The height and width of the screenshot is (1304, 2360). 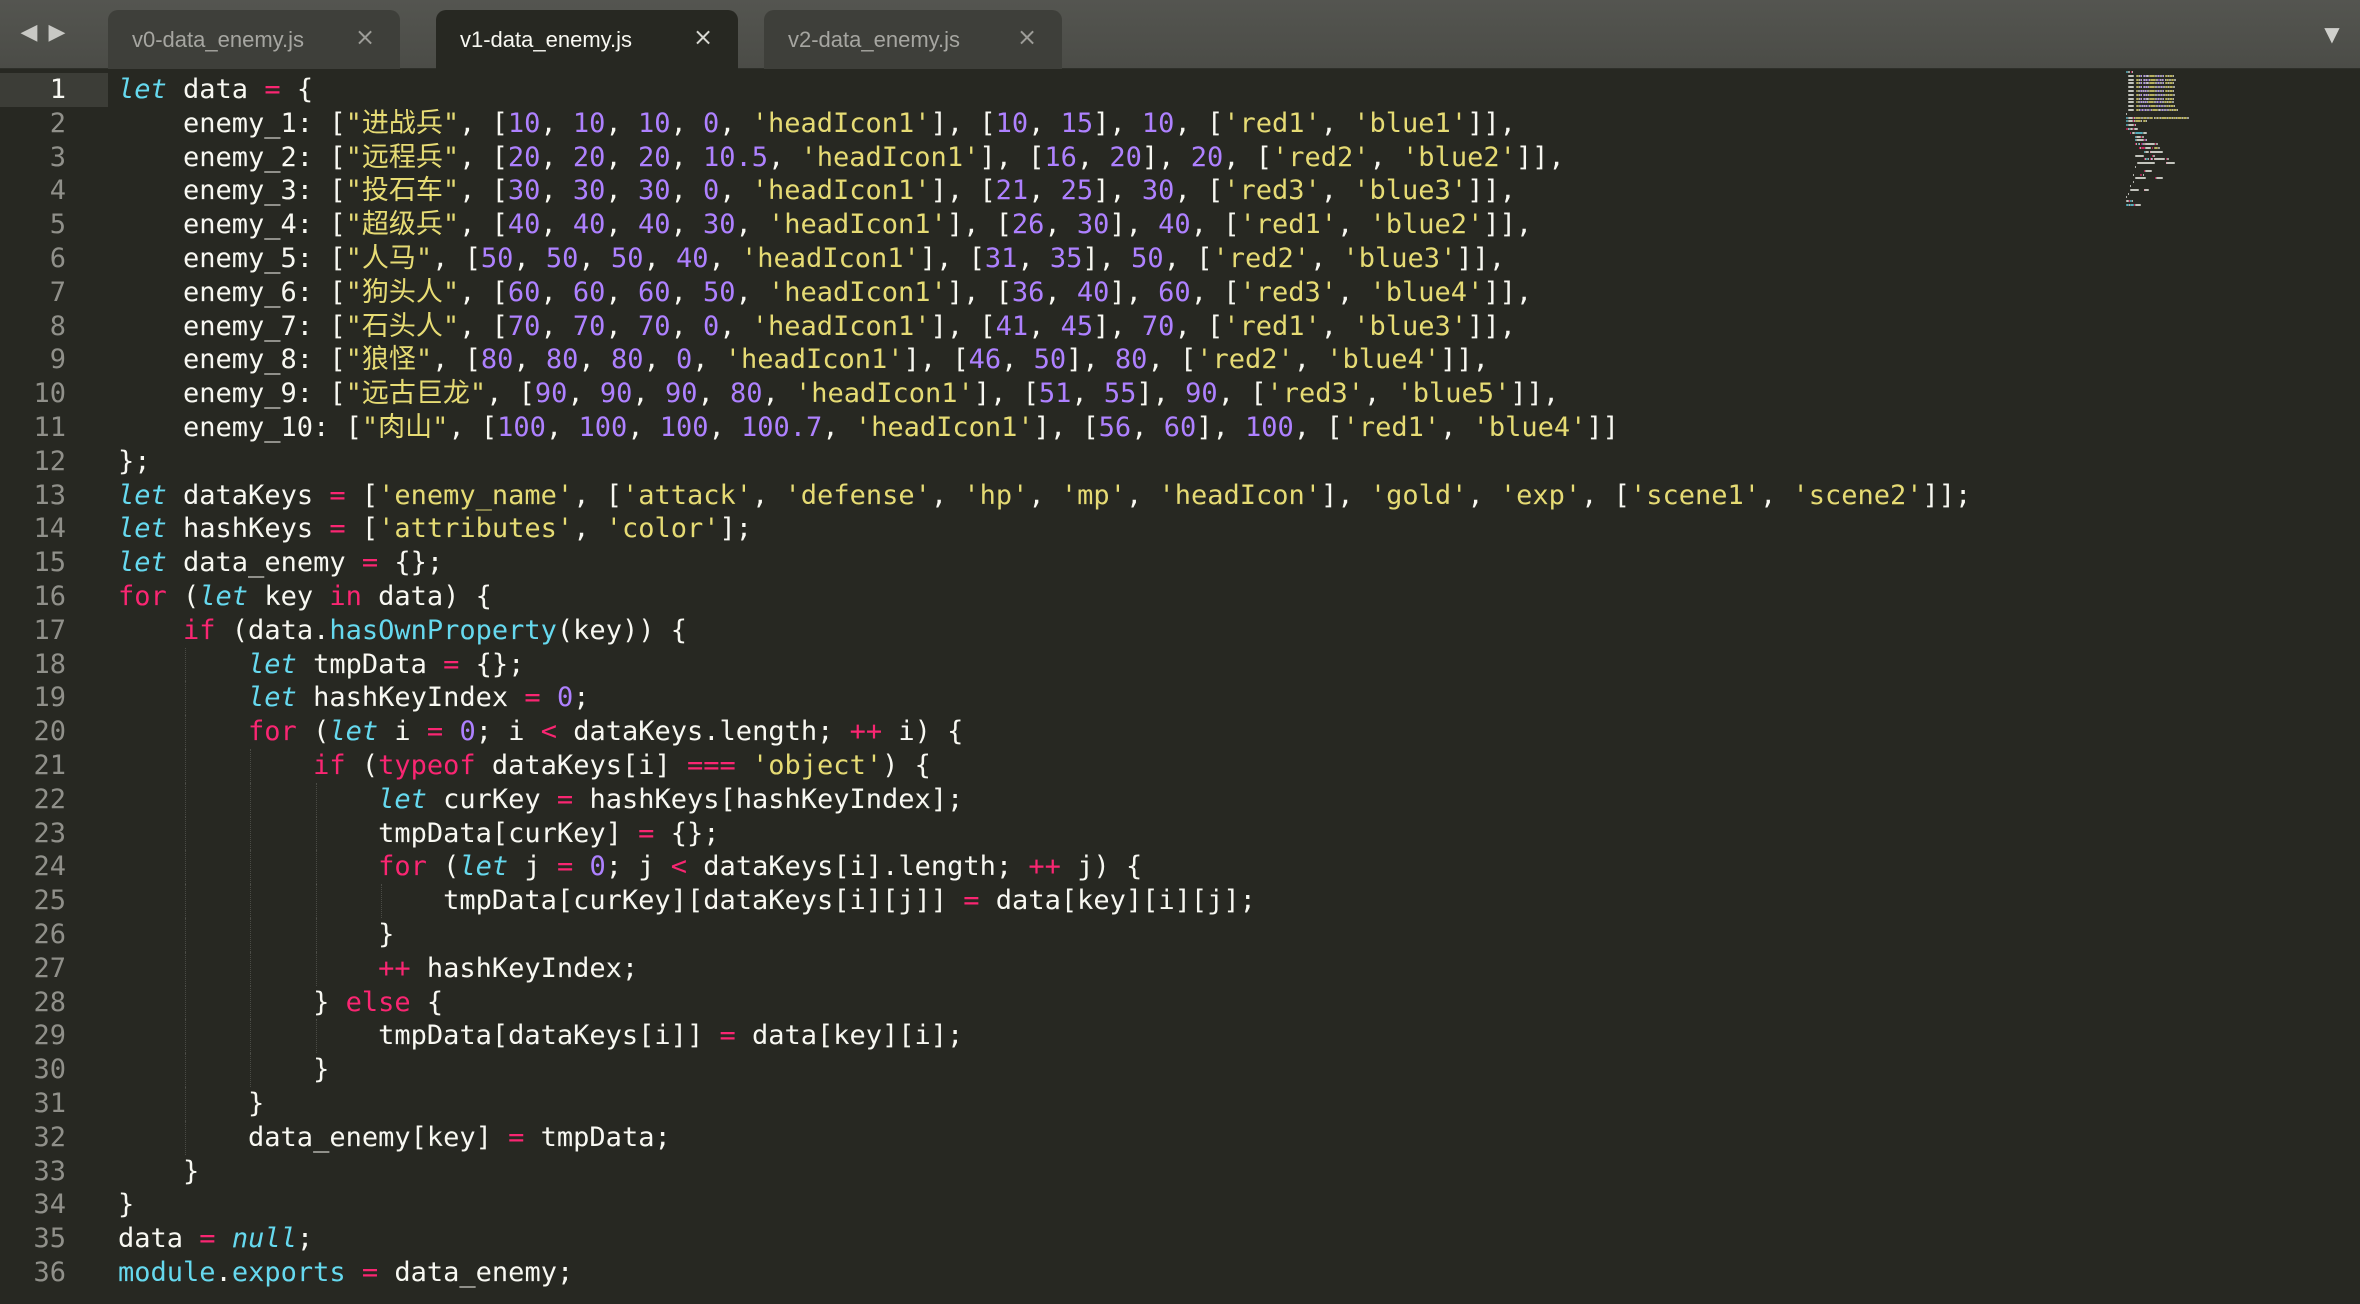 What do you see at coordinates (540, 1036) in the screenshot?
I see `code-line: tmpData[dataKeys[i]] = data[key][i];` at bounding box center [540, 1036].